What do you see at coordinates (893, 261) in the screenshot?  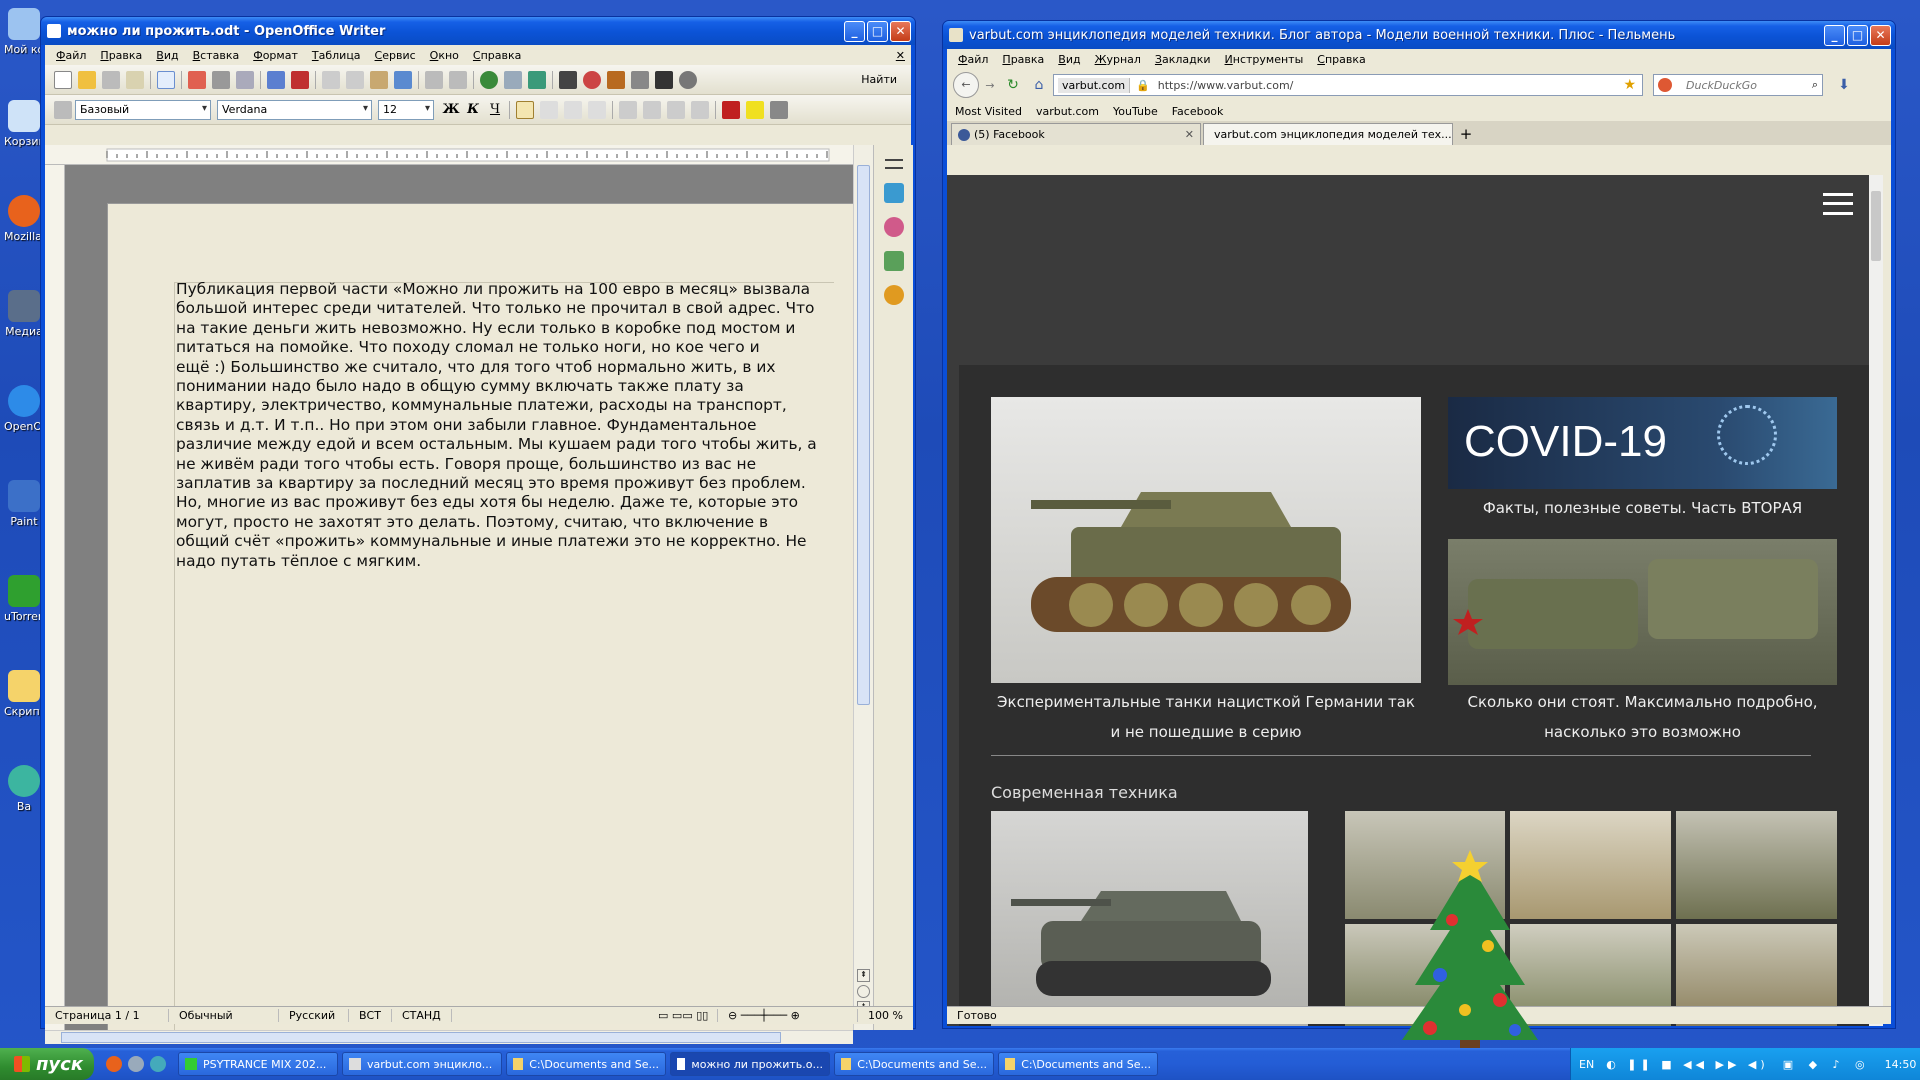 I see `gallery-panel-icon` at bounding box center [893, 261].